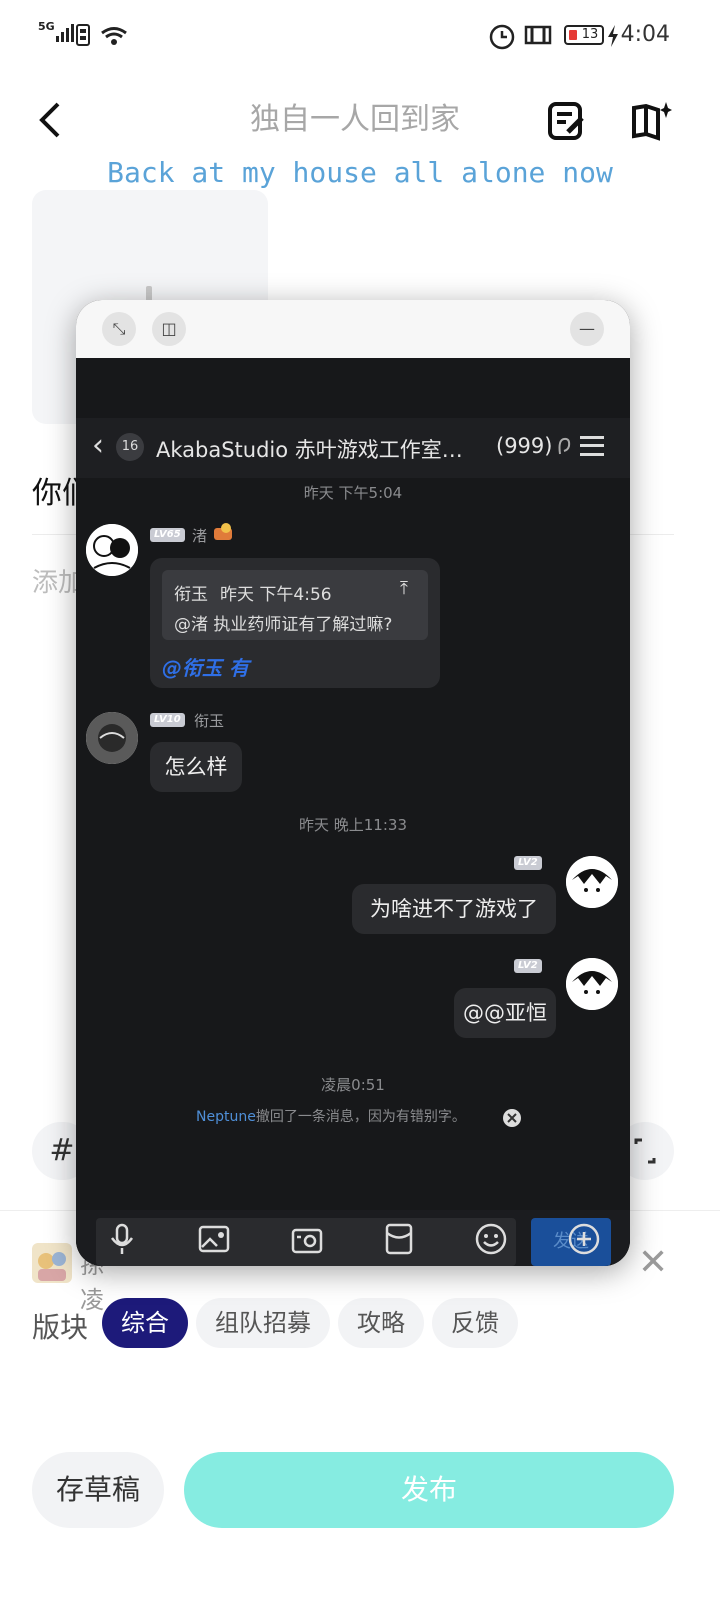 Image resolution: width=720 pixels, height=1600 pixels. I want to click on ear-icon, so click(564, 448).